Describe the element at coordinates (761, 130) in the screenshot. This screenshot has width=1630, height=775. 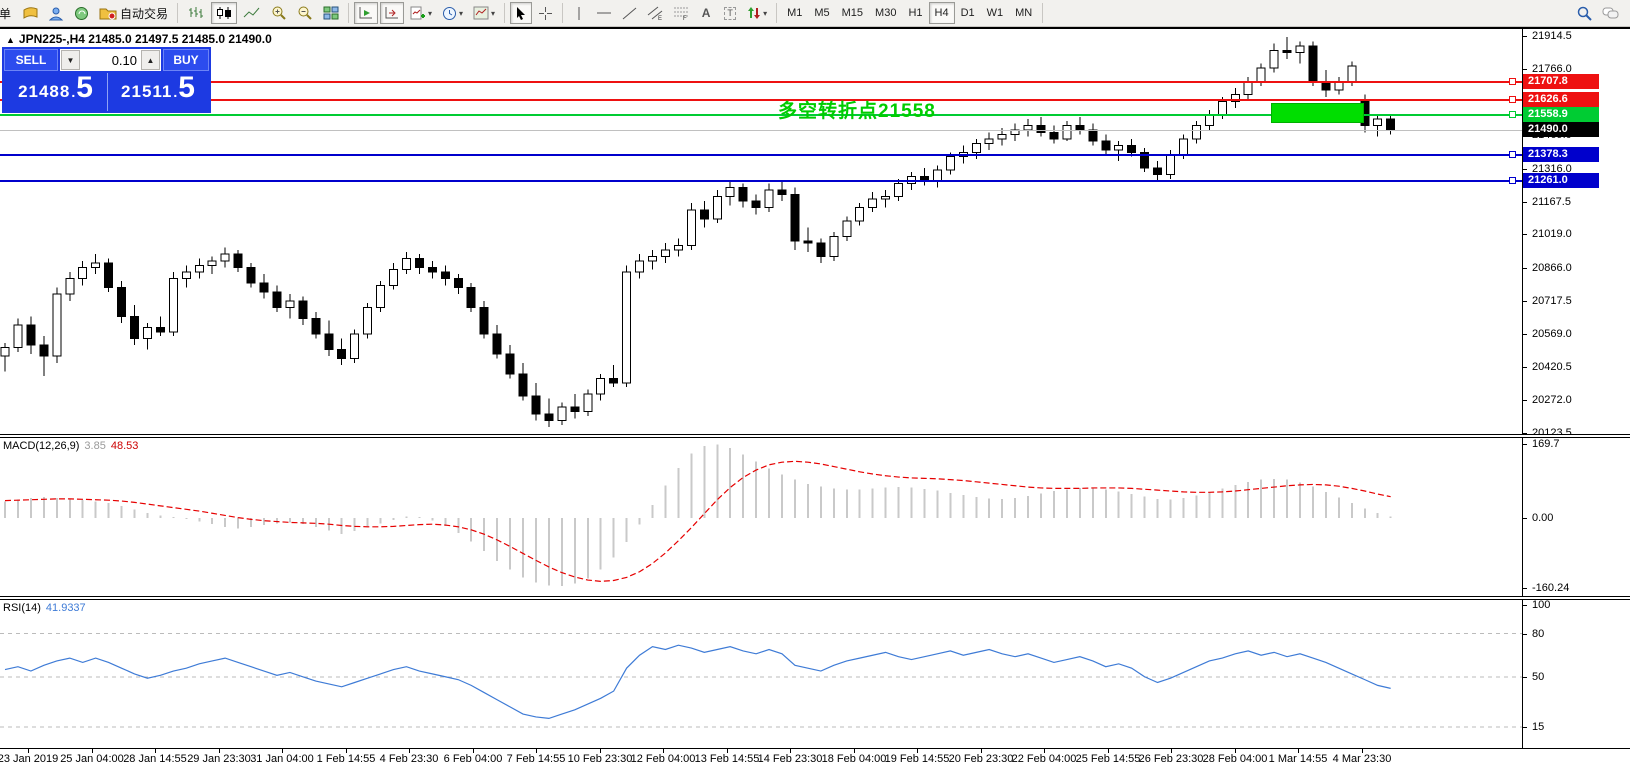
I see `level-line-21490.0` at that location.